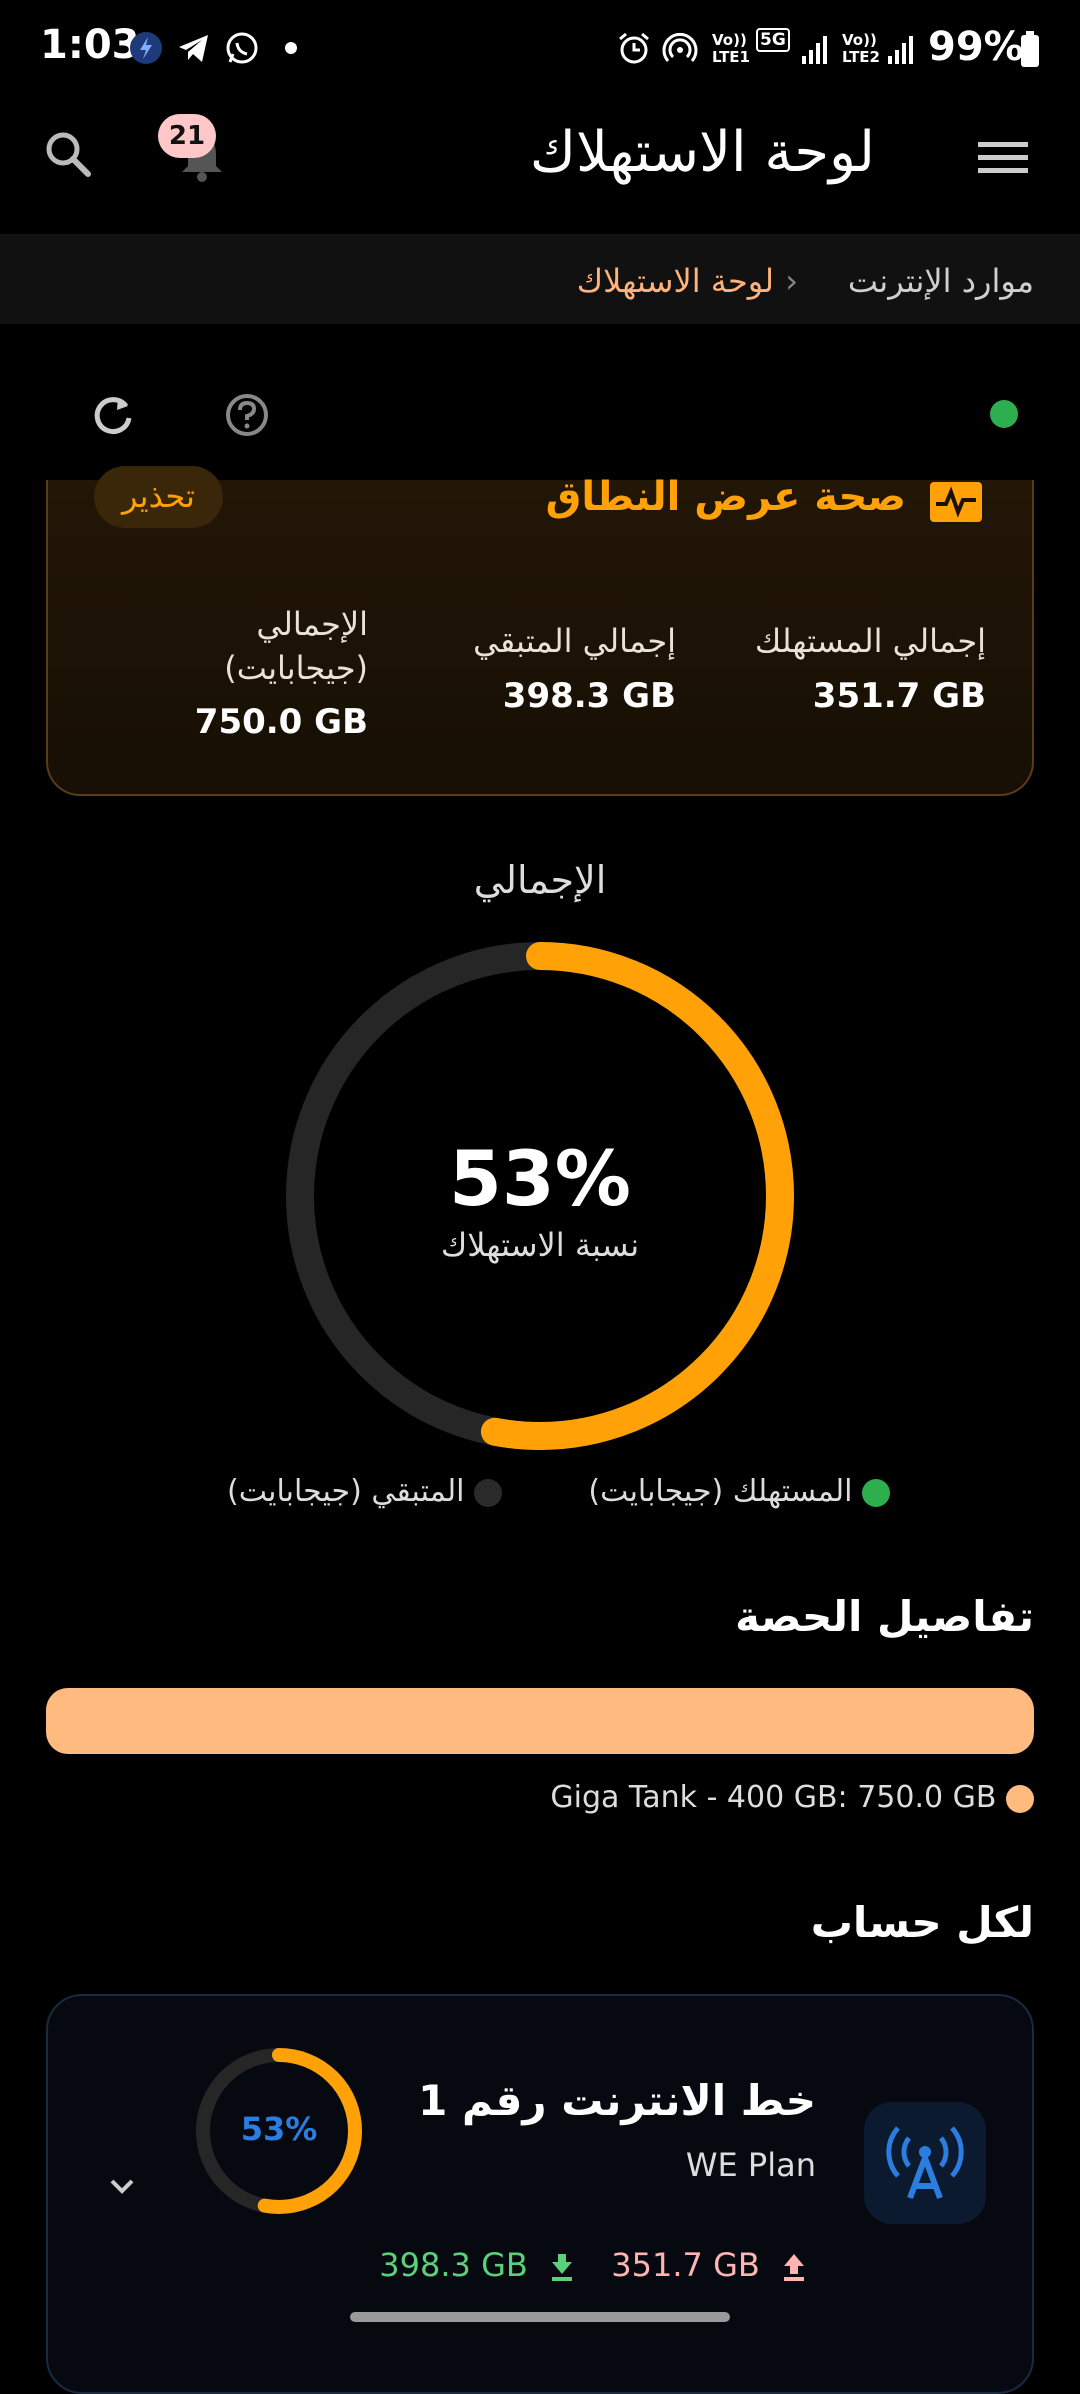 This screenshot has height=2394, width=1080. Describe the element at coordinates (296, 646) in the screenshot. I see `total-capacity-label: الإجمالي (جيجابايت)` at that location.